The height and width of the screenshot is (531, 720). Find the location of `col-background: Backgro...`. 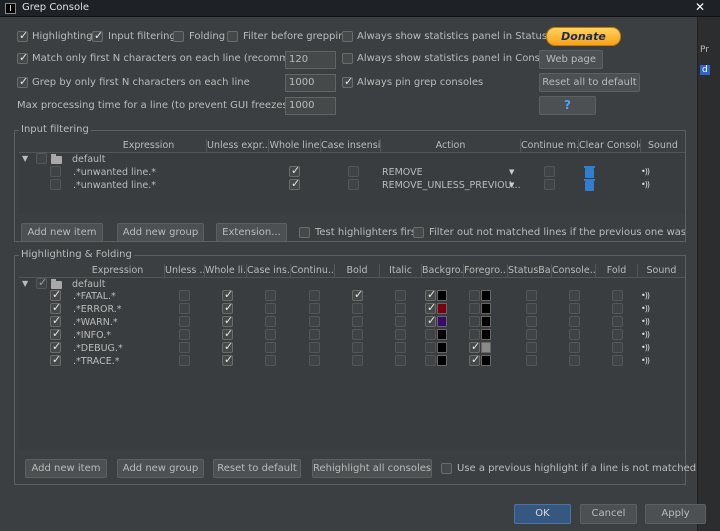

col-background: Backgro... is located at coordinates (443, 271).